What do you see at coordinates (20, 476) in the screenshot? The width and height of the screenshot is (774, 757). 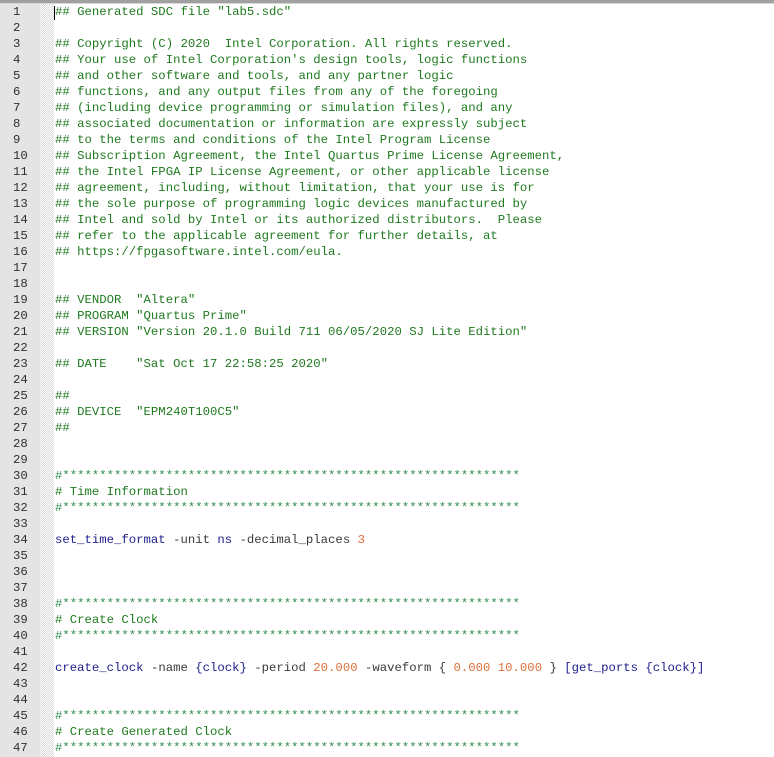 I see `line-number: 30` at bounding box center [20, 476].